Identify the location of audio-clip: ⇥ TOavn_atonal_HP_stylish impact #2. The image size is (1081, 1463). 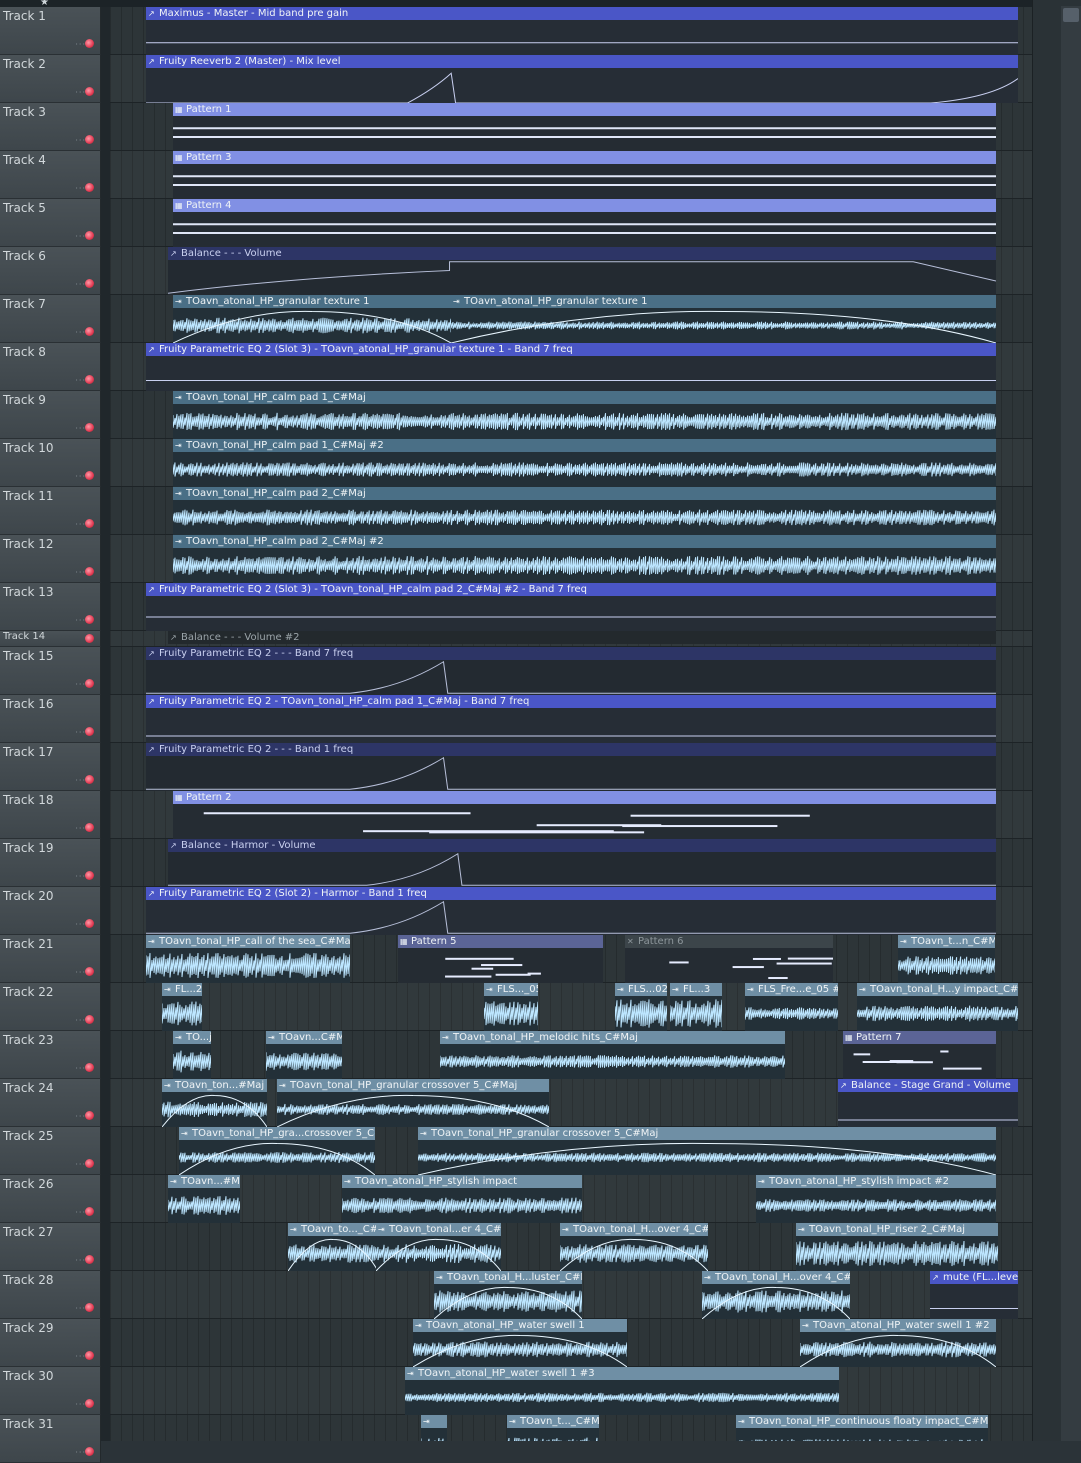
(876, 1199).